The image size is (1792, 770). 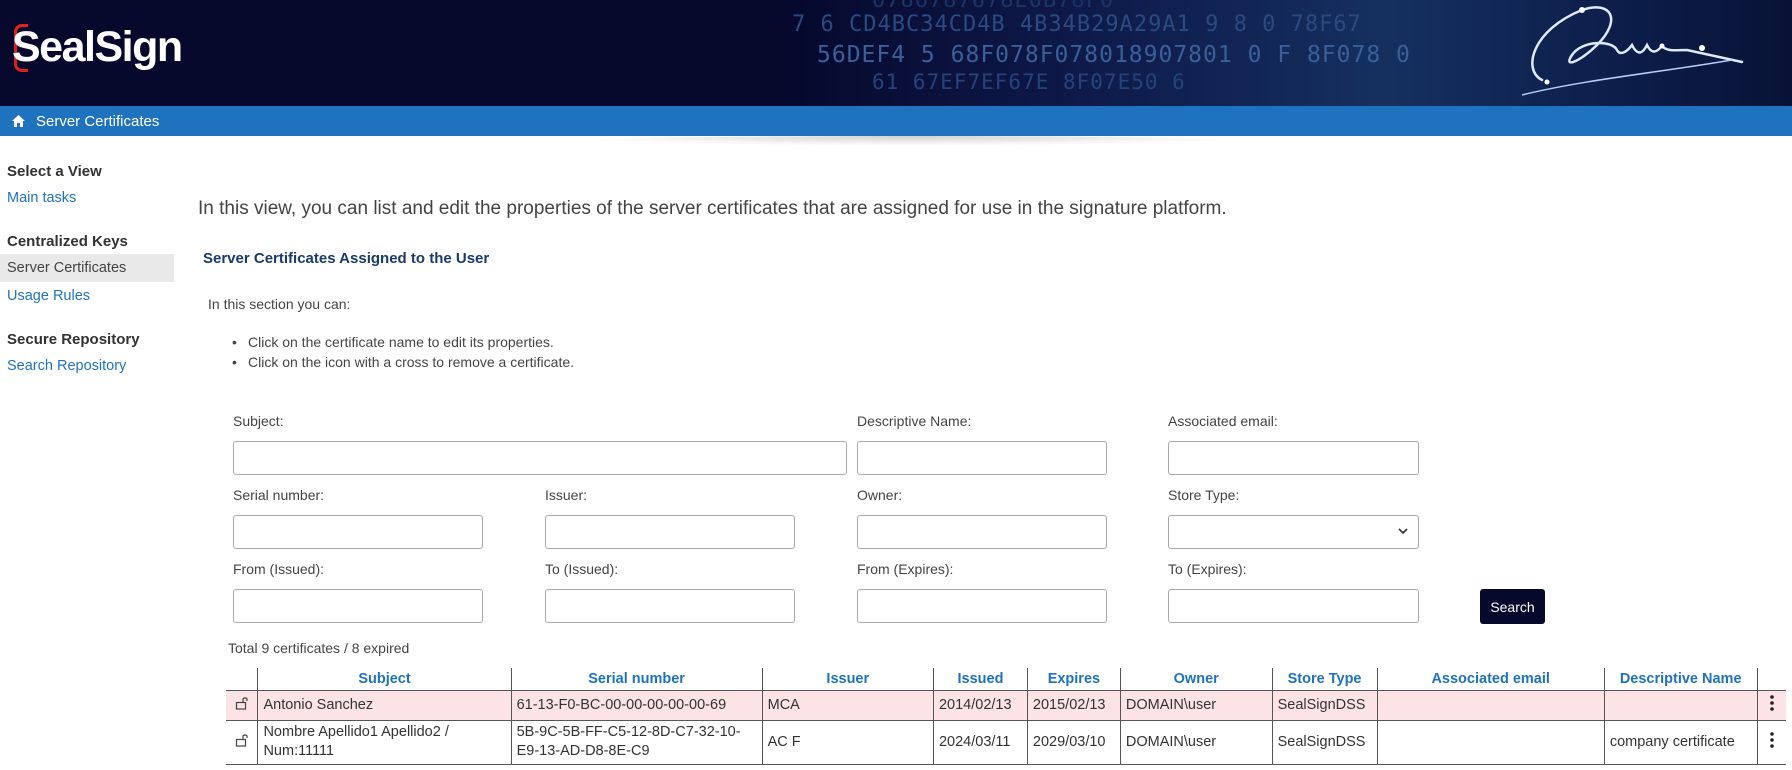 I want to click on search-button: Search, so click(x=1512, y=606).